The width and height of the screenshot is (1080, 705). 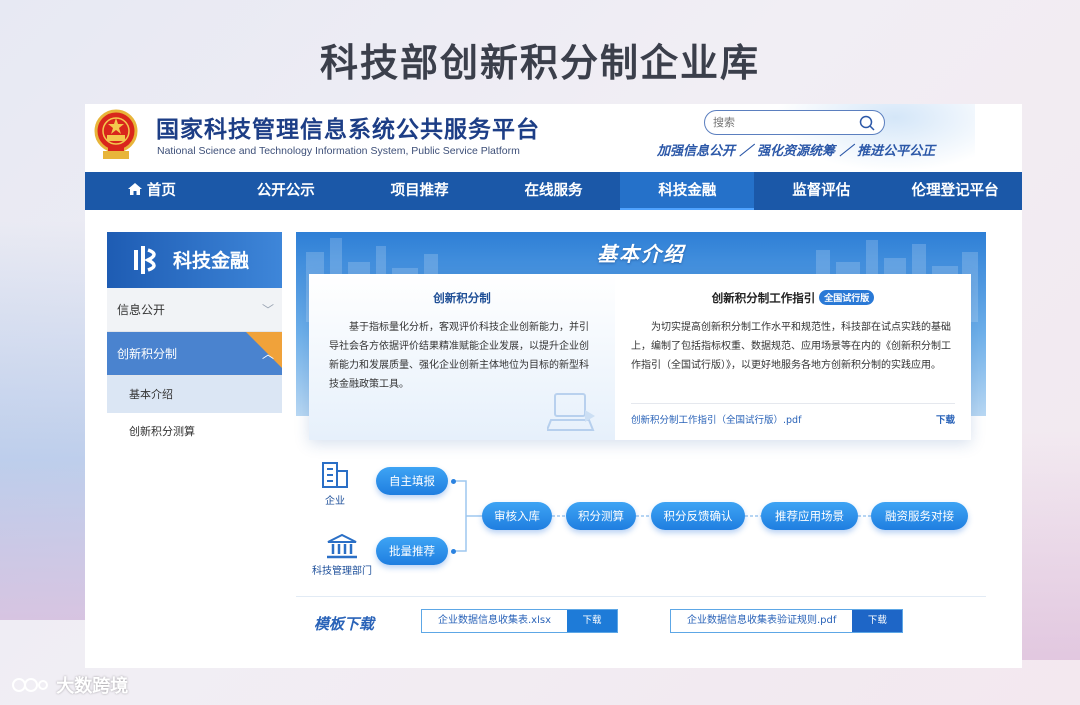 I want to click on chevron-down-icon: ﹀, so click(x=267, y=310).